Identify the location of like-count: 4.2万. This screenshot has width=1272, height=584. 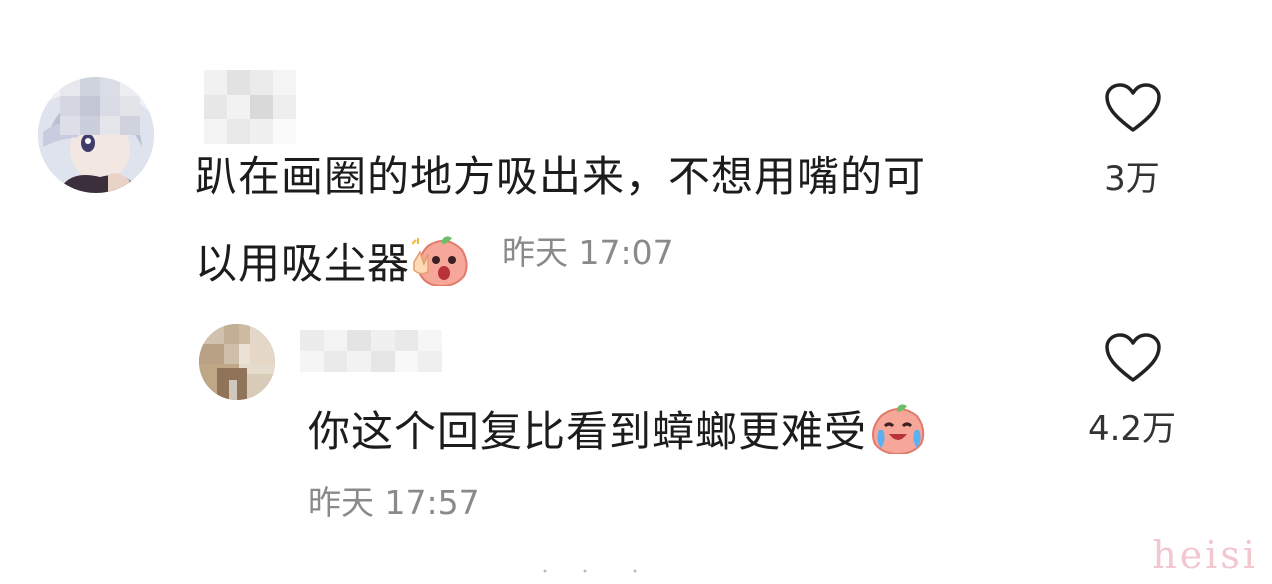
(1132, 429).